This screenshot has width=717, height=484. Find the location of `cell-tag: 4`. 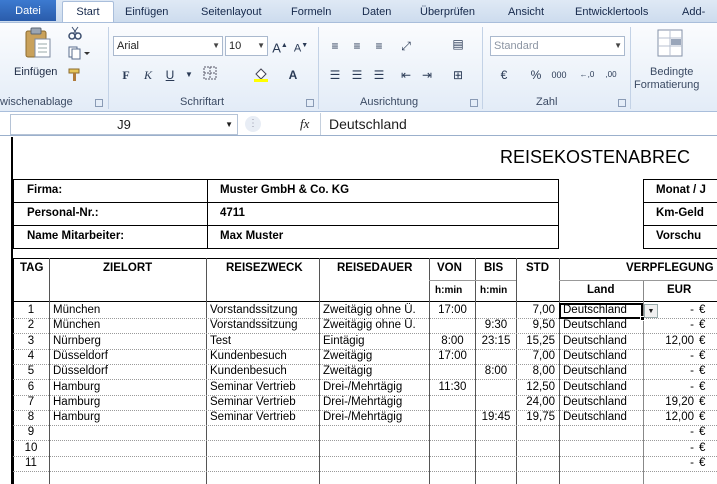

cell-tag: 4 is located at coordinates (31, 356).